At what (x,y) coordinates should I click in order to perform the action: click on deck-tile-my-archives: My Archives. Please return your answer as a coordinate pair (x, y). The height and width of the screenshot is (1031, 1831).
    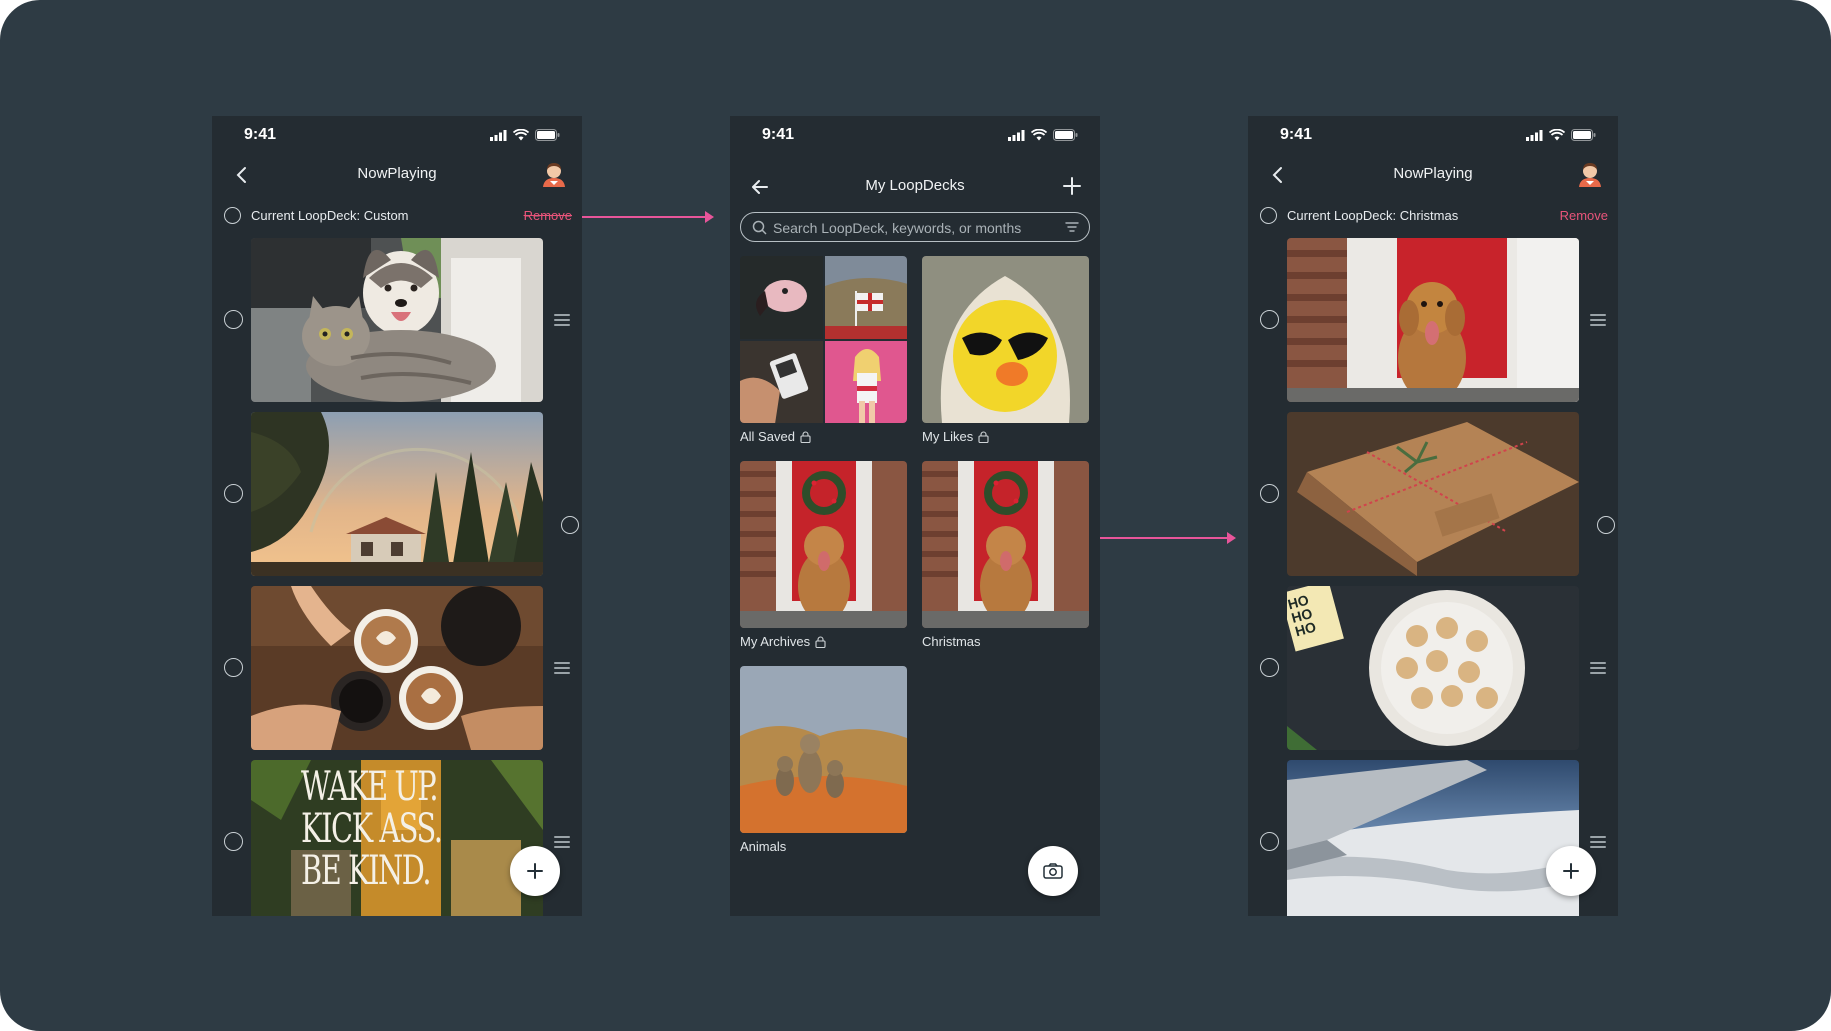
    Looking at the image, I should click on (823, 555).